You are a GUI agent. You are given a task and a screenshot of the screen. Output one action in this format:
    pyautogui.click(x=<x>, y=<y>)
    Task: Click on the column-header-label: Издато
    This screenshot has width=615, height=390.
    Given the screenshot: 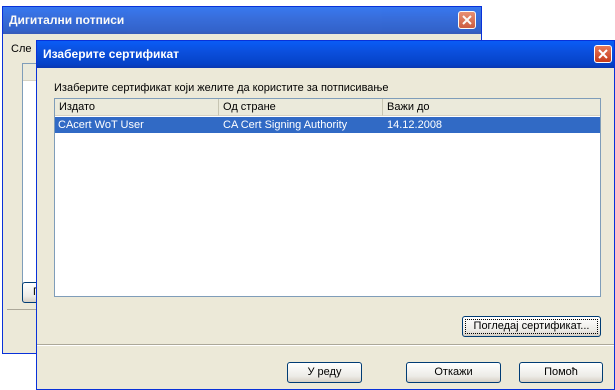 What is the action you would take?
    pyautogui.click(x=77, y=107)
    